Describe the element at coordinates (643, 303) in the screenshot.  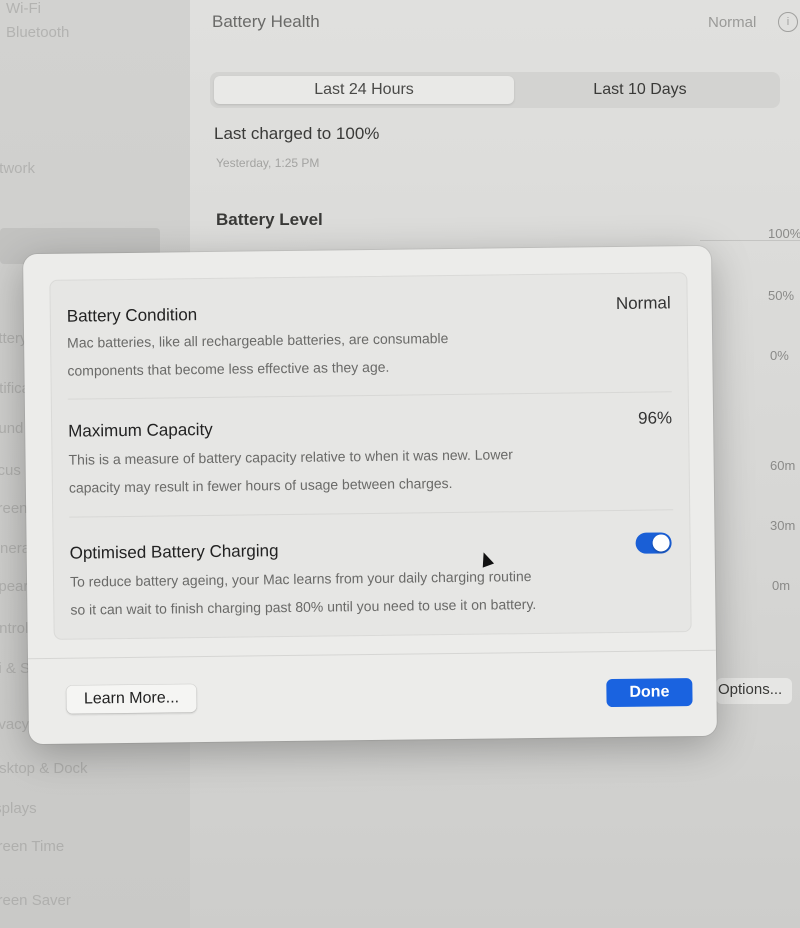
I see `battery-condition-value: Normal` at that location.